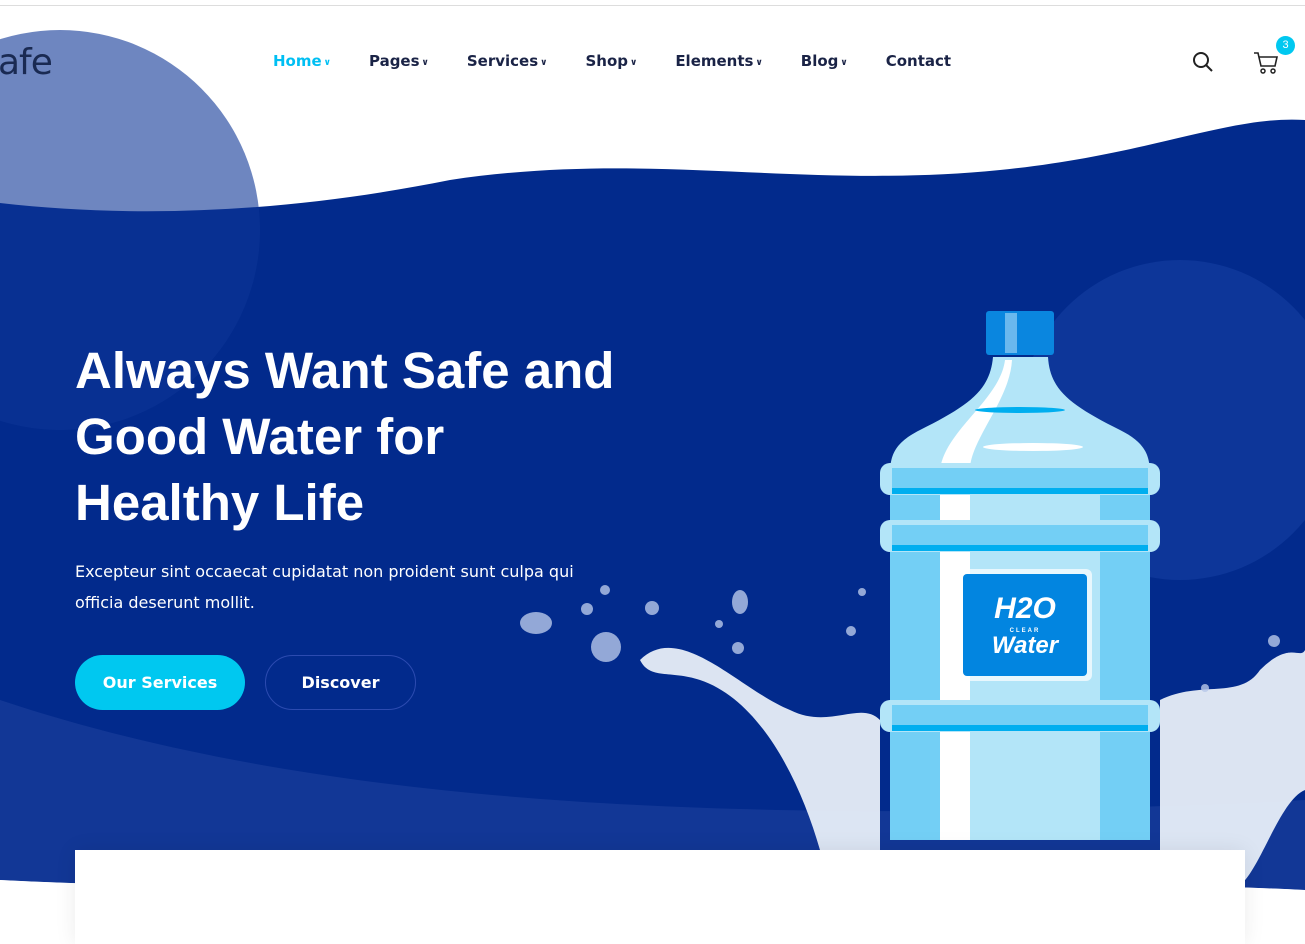  Describe the element at coordinates (340, 682) in the screenshot. I see `discover-button: Discover` at that location.